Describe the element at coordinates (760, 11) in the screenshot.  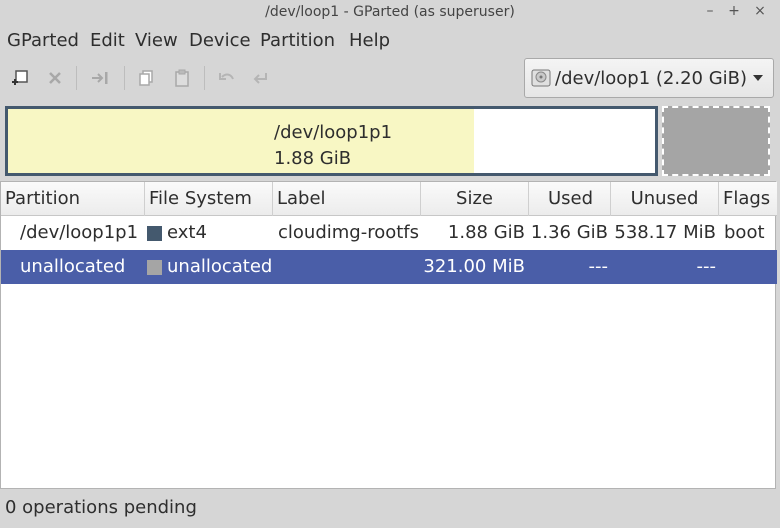
I see `close-button: ×` at that location.